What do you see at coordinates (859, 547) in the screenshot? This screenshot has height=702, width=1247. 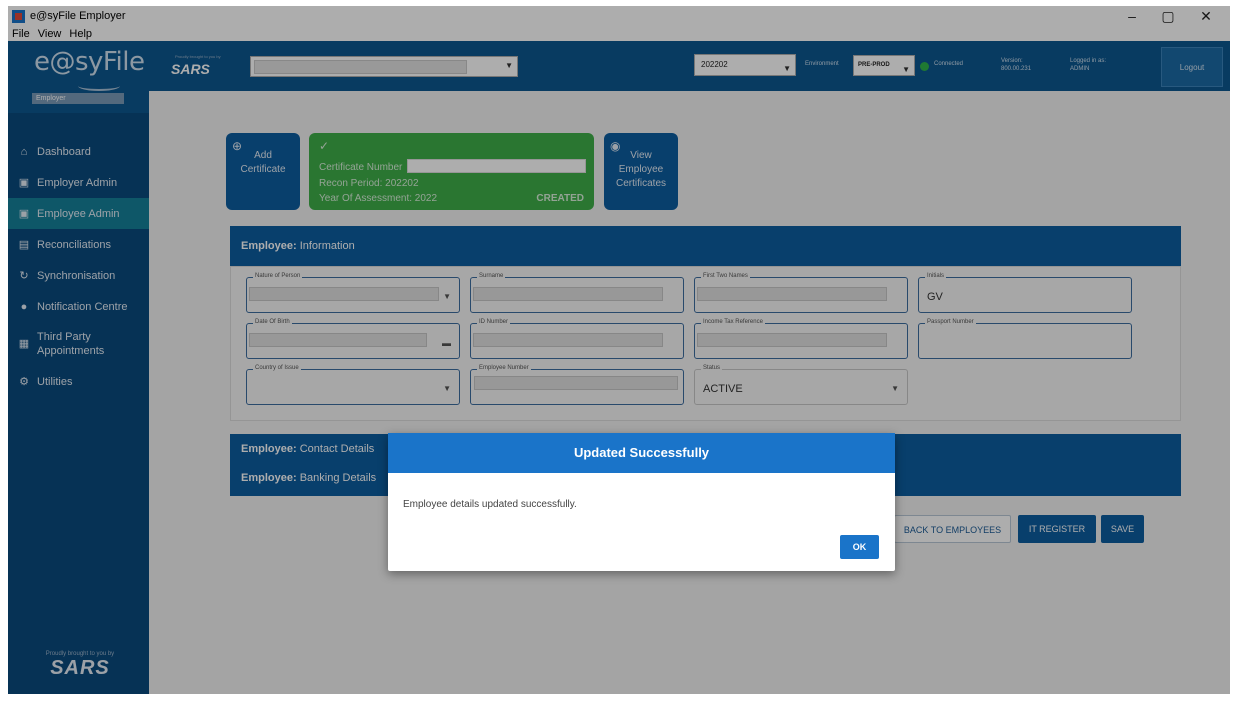 I see `ok-button: OK` at bounding box center [859, 547].